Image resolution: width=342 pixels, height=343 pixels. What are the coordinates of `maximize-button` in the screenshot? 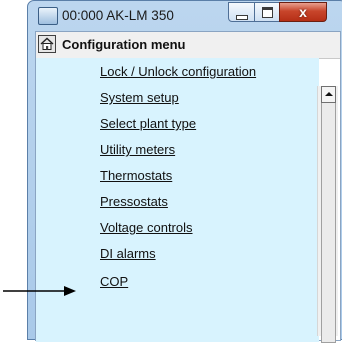 It's located at (267, 12).